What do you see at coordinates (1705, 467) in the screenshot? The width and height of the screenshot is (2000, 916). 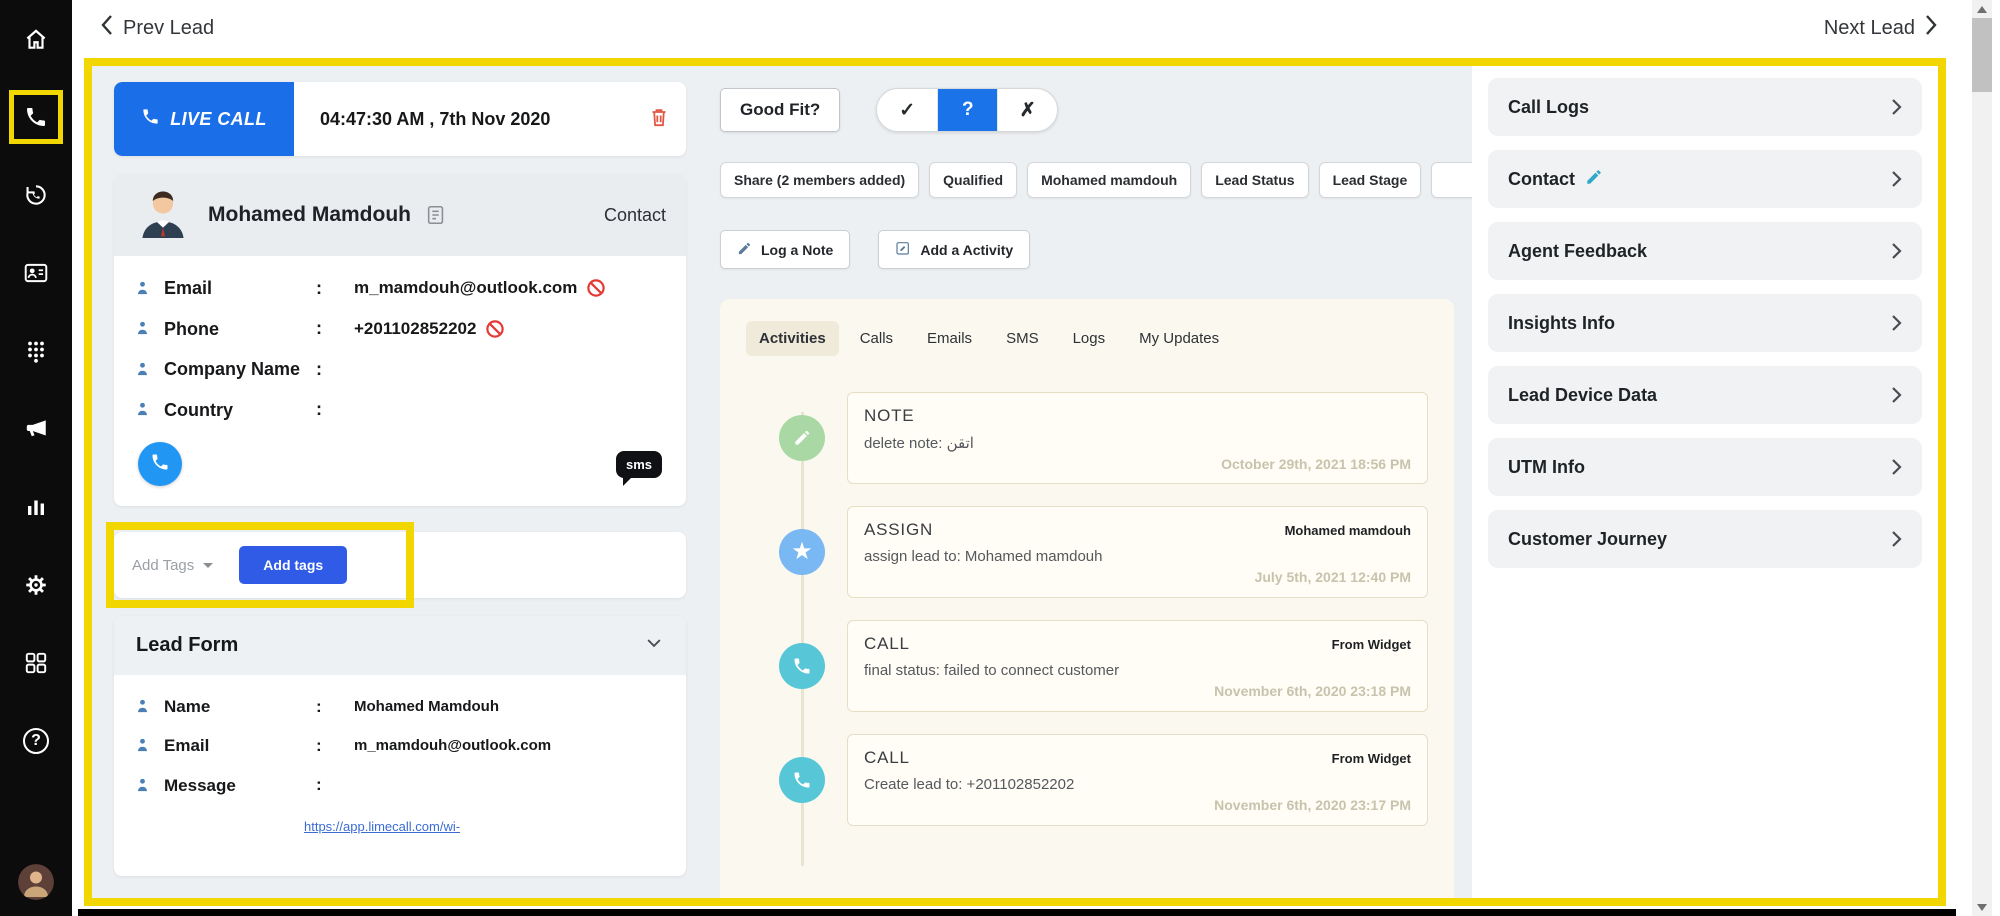 I see `panel-row-utm-info: UTM Info` at bounding box center [1705, 467].